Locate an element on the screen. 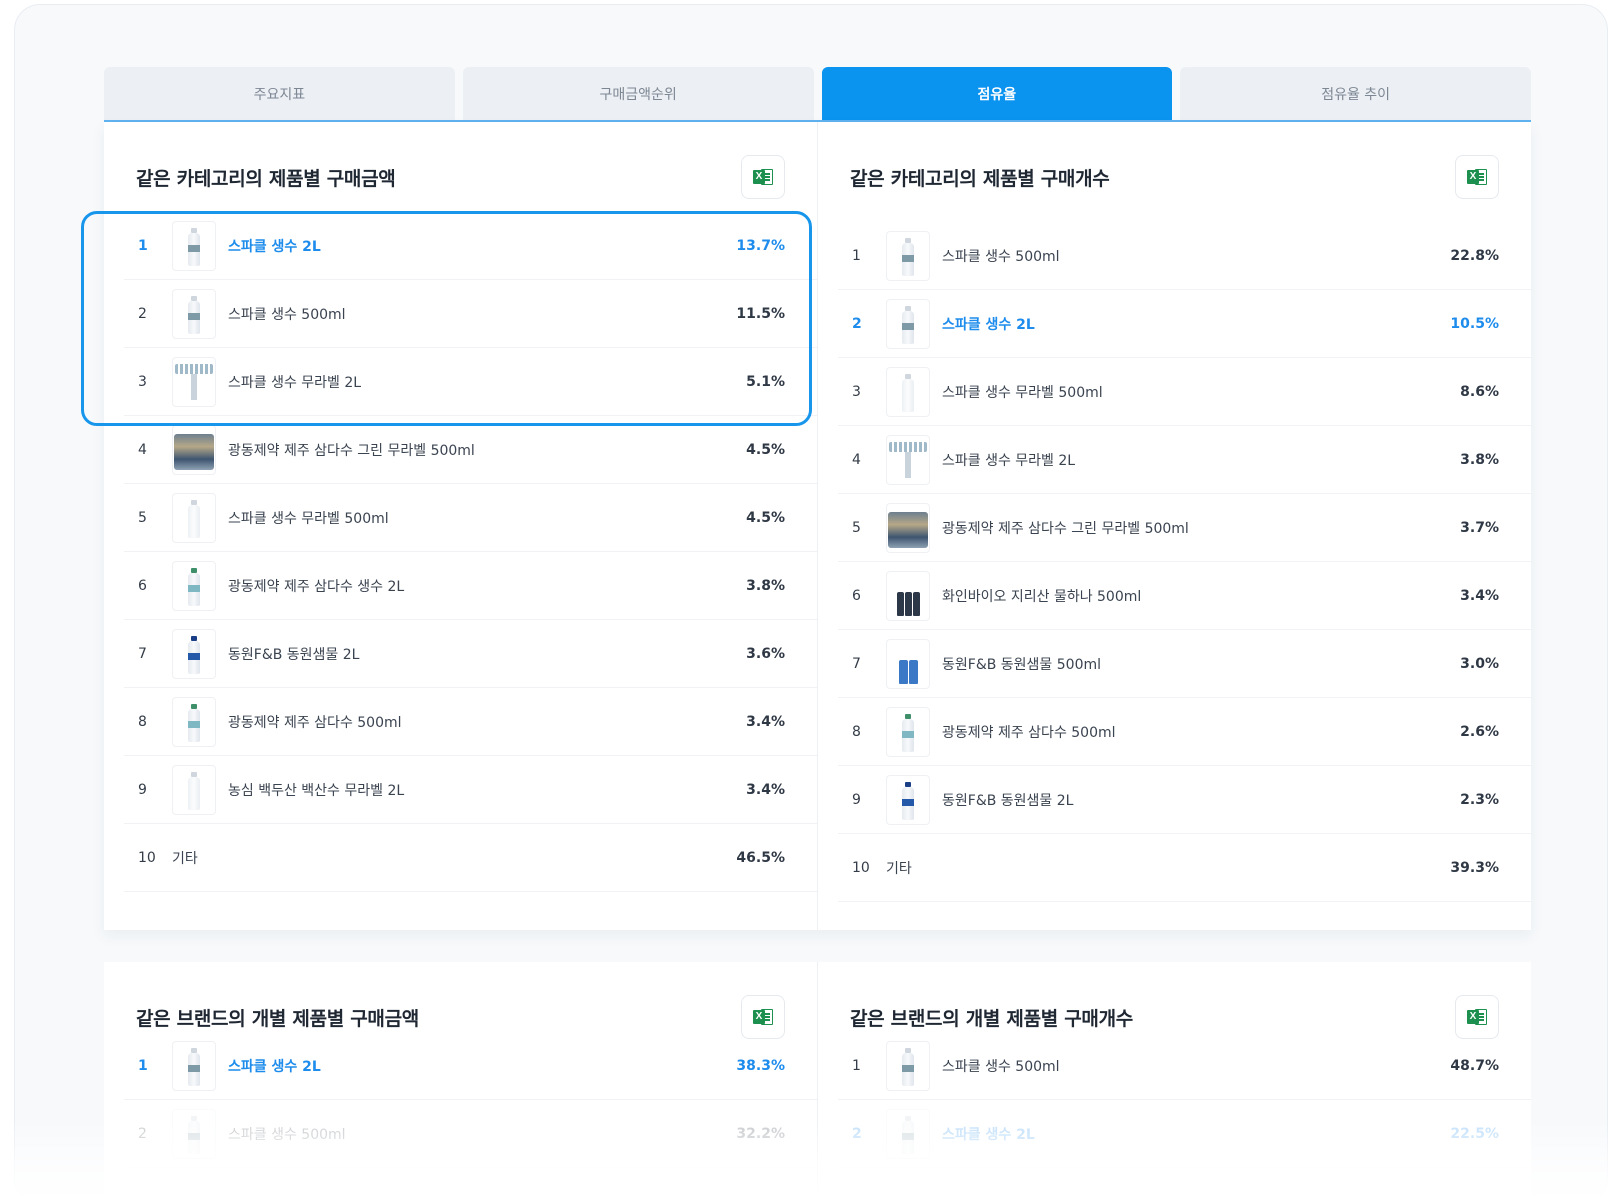  ranking-row: 1 스파클 생수 500ml 48.7% is located at coordinates (1184, 1066).